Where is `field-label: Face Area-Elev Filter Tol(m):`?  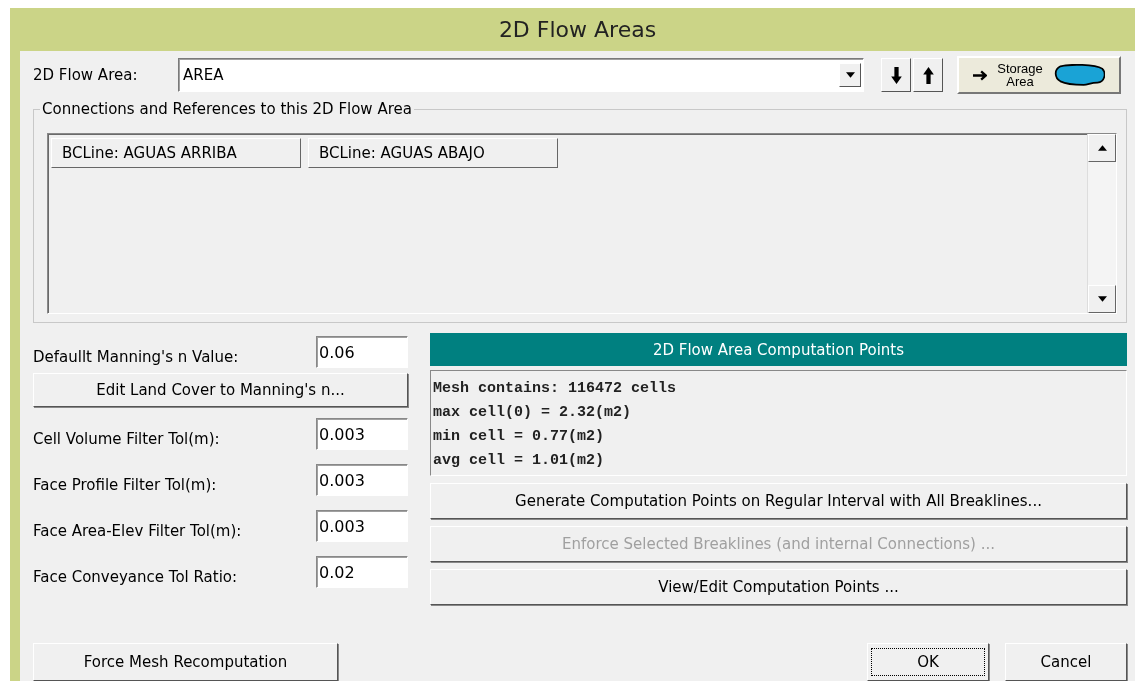 field-label: Face Area-Elev Filter Tol(m): is located at coordinates (137, 530).